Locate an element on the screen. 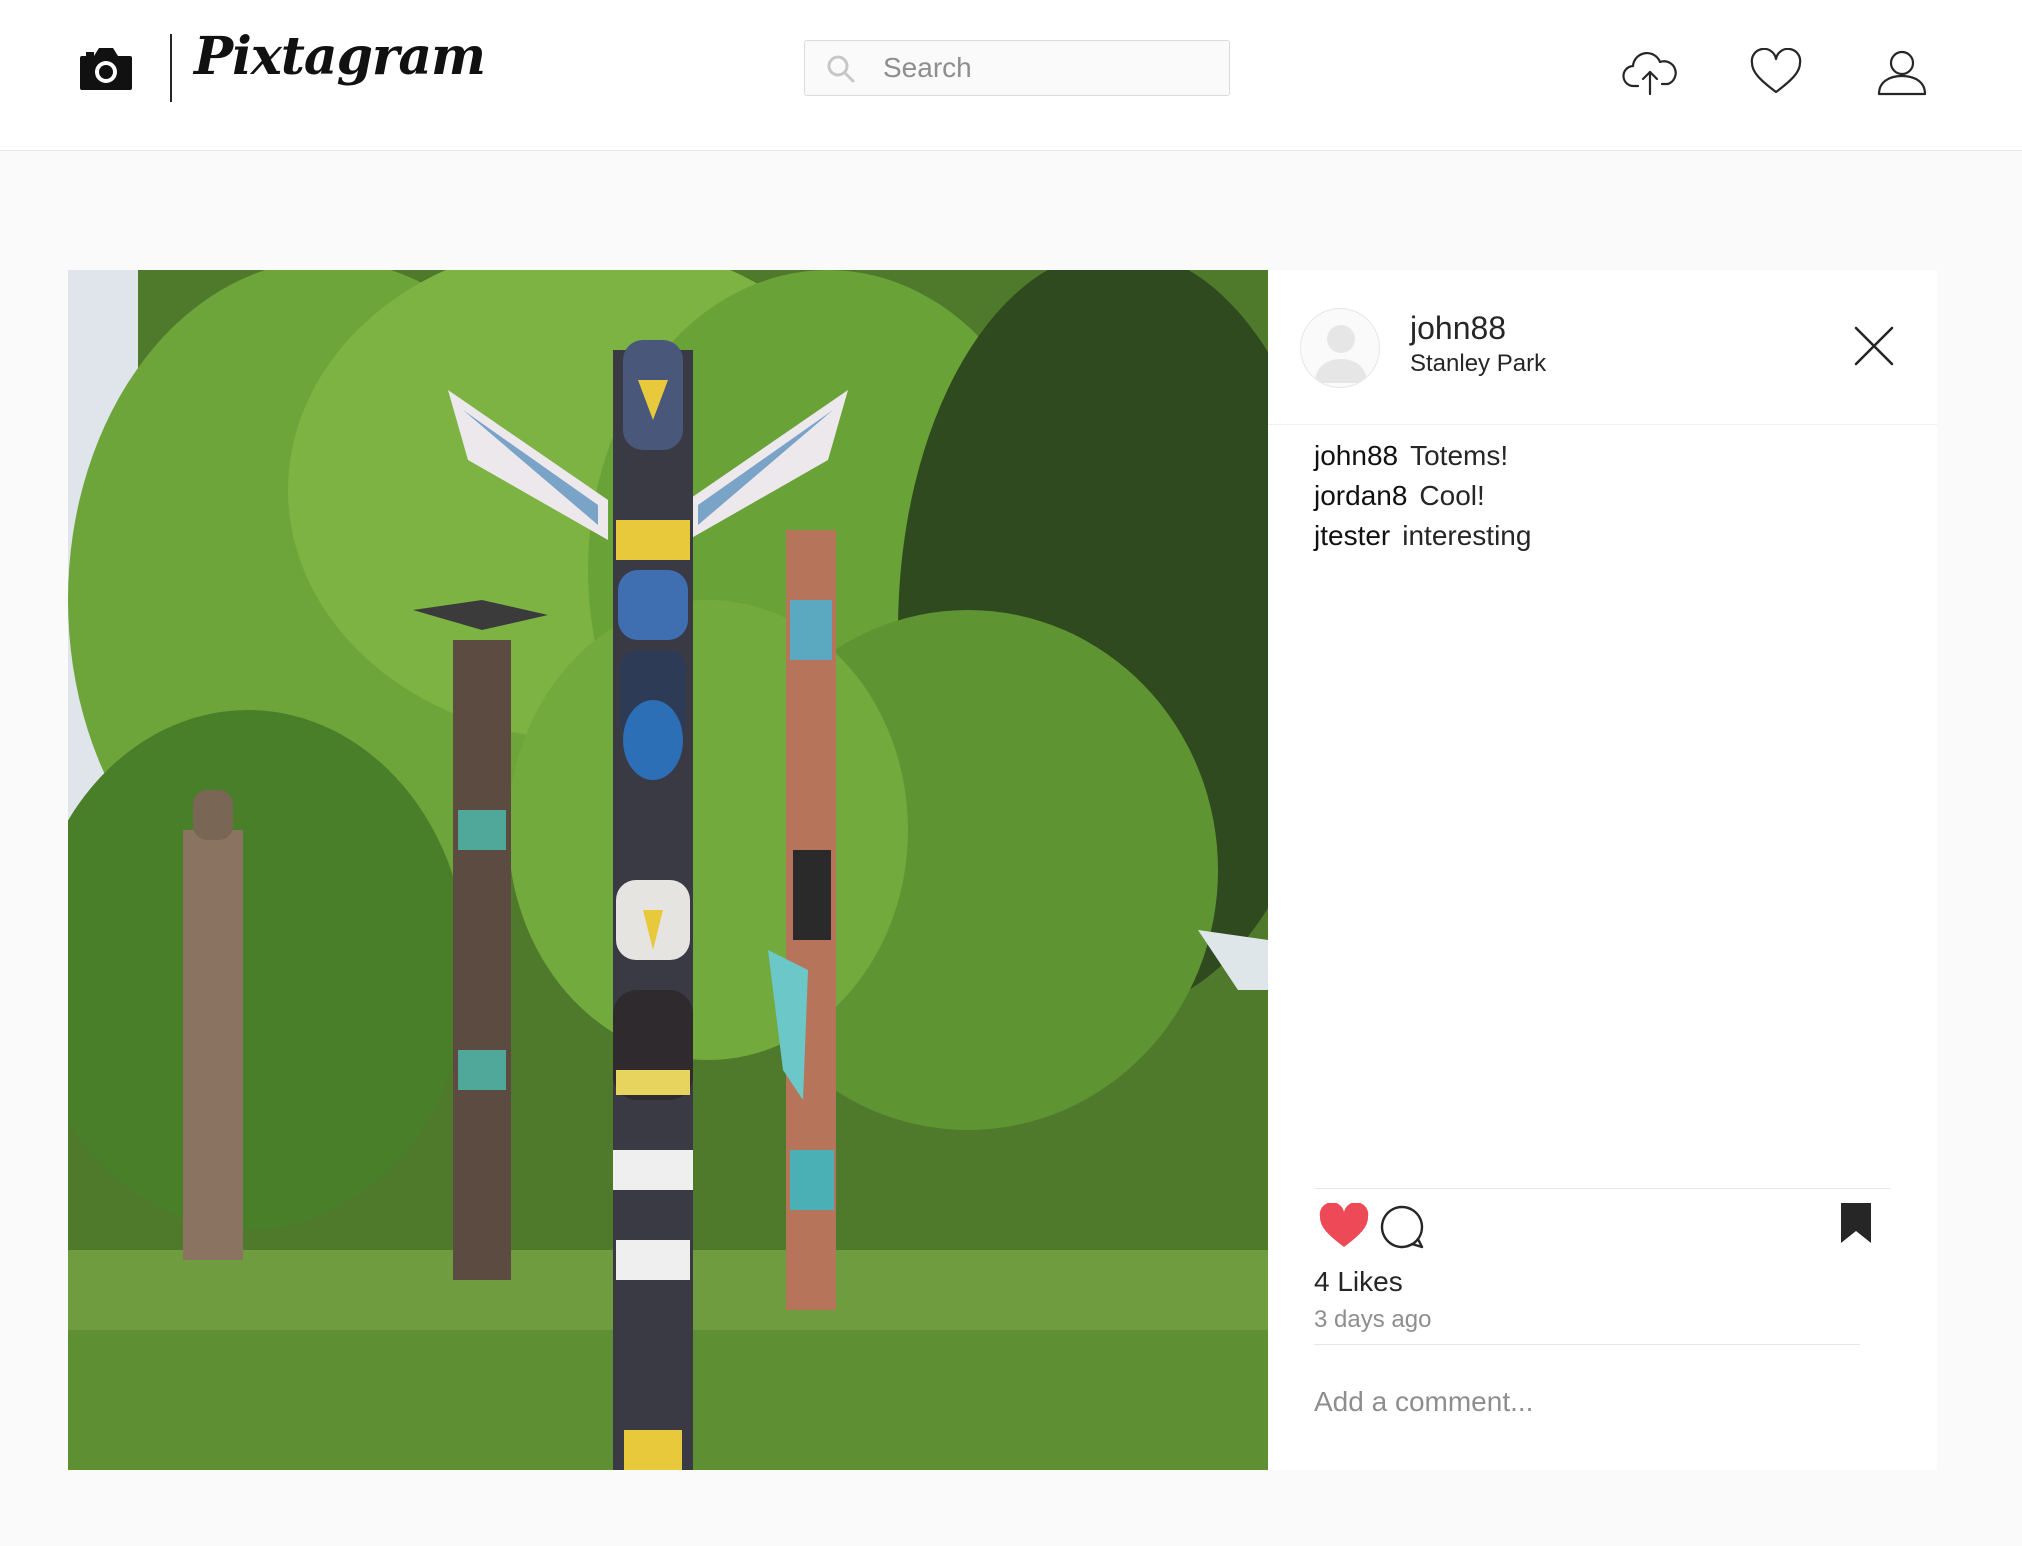  post-location: Stanley Park is located at coordinates (1478, 364).